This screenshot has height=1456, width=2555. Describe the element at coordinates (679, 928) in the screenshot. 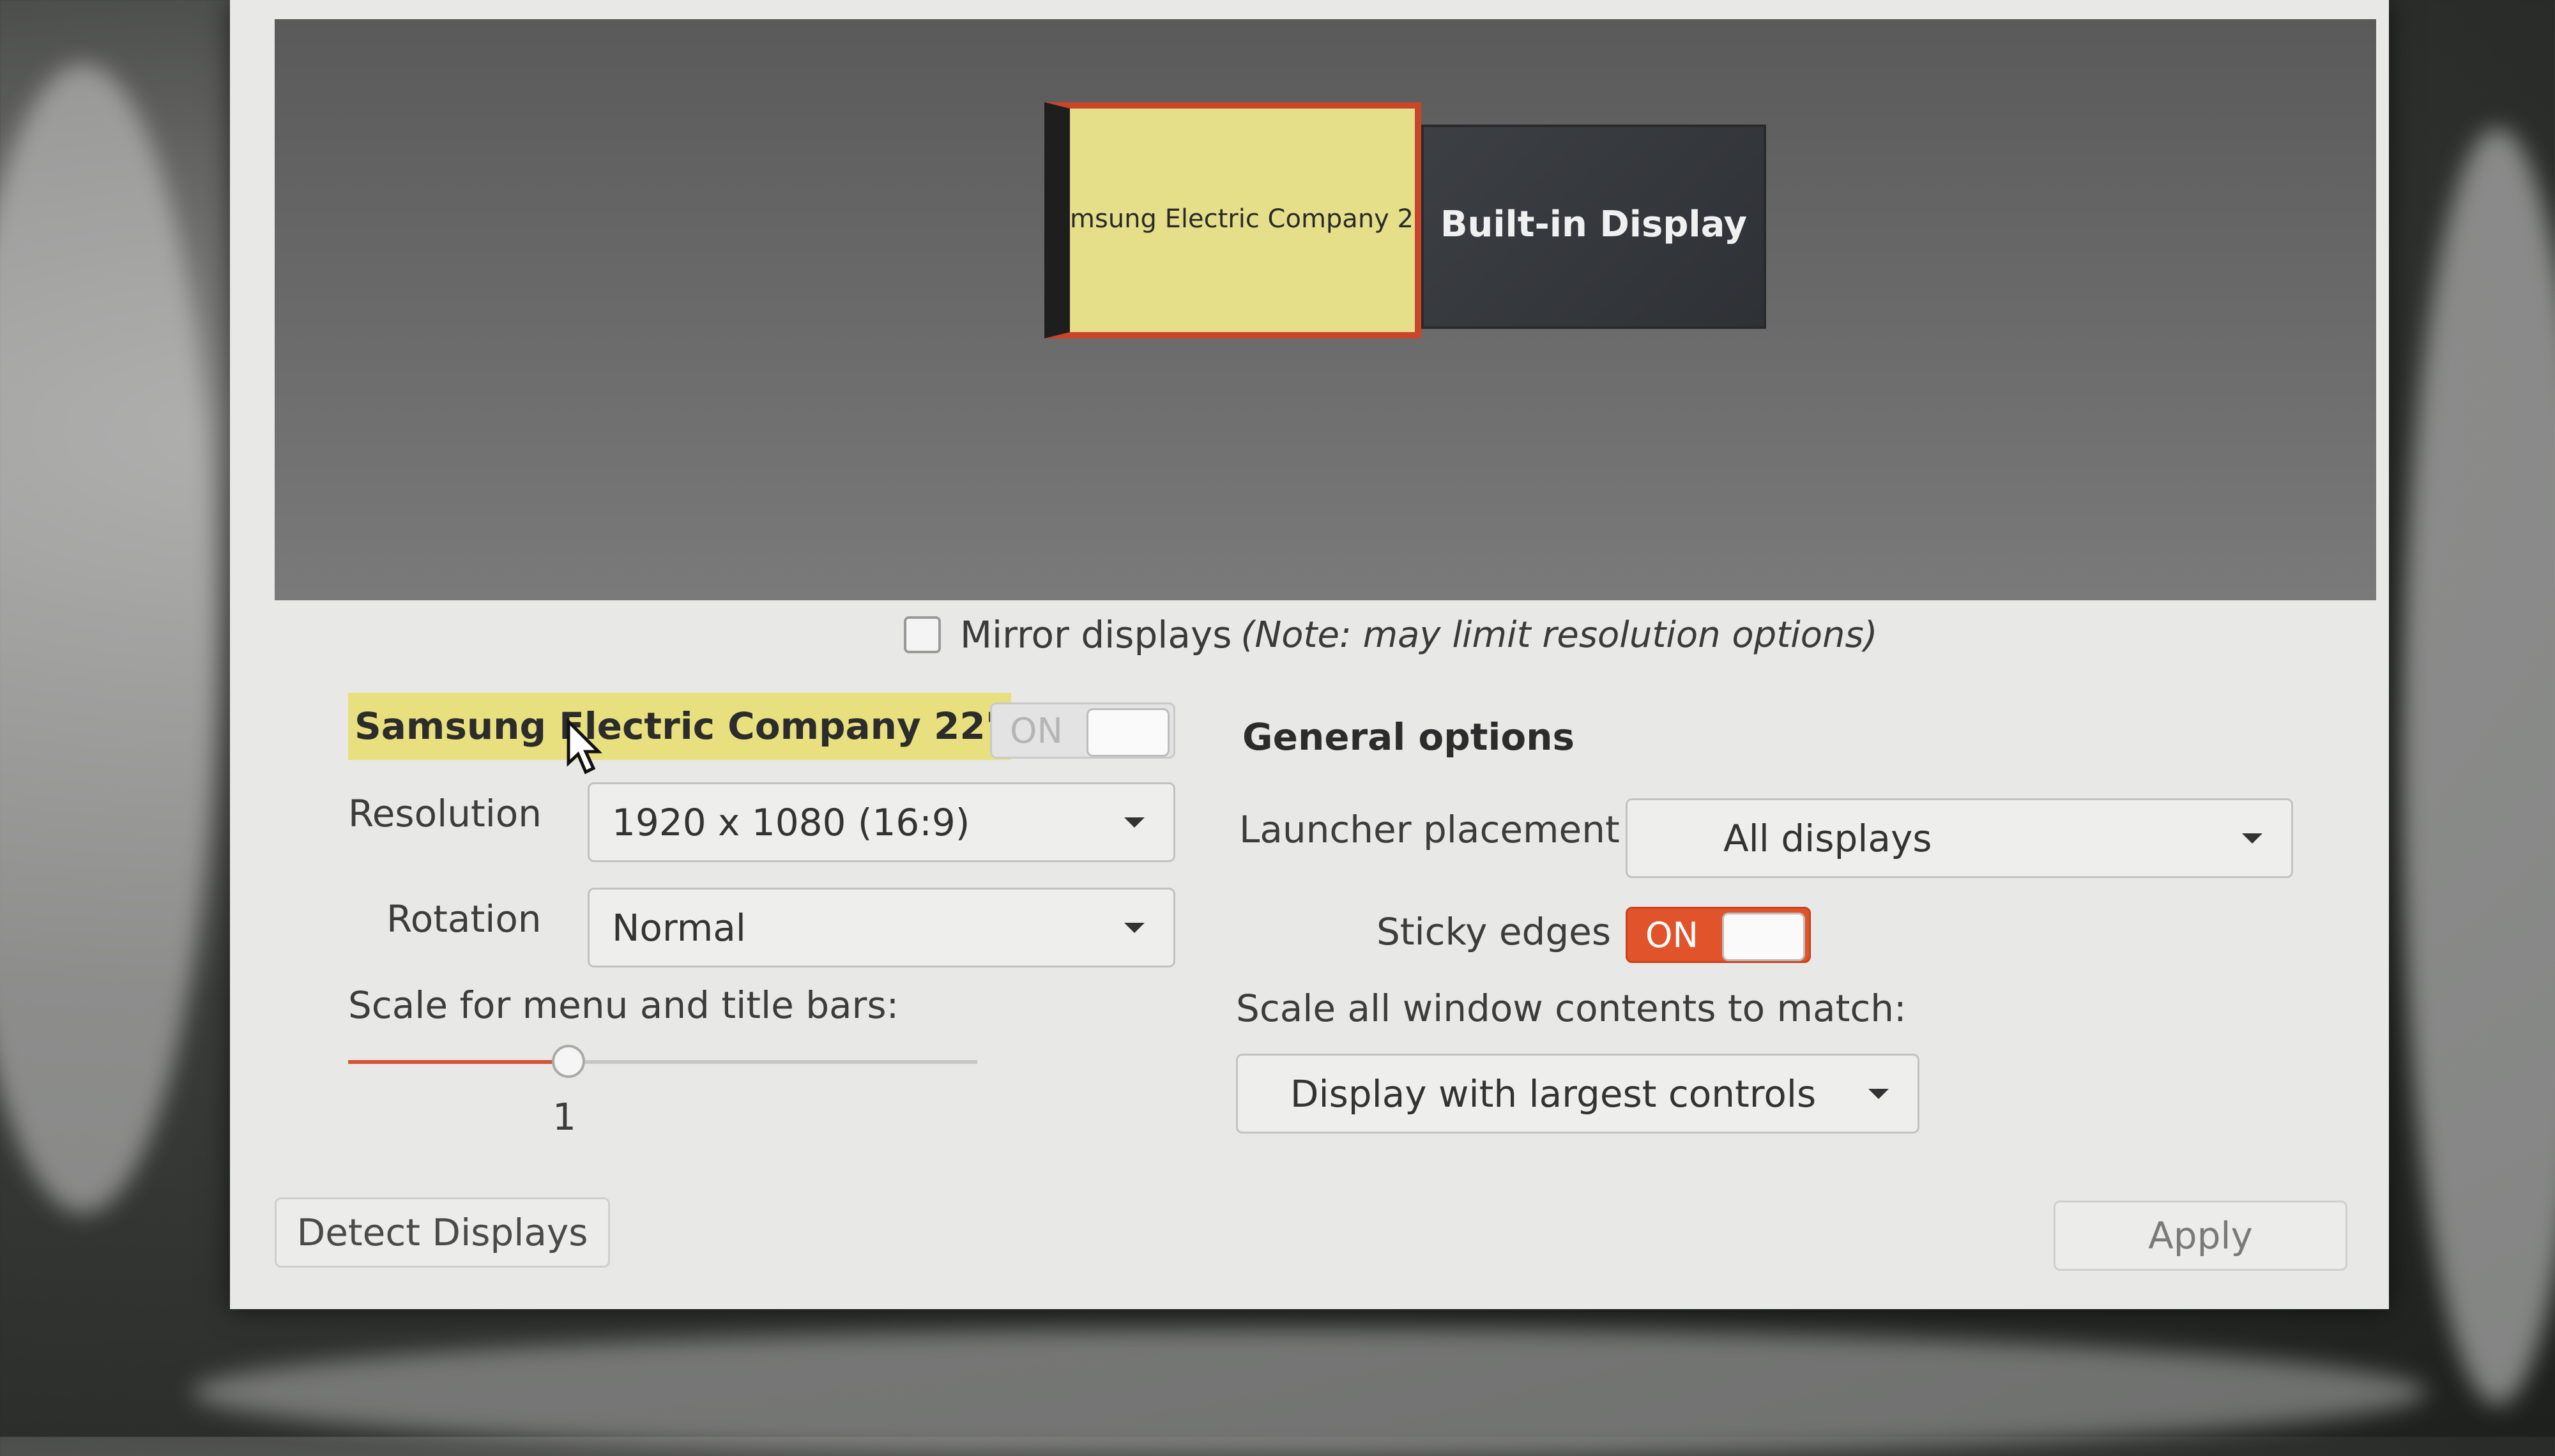

I see `rotation-value: Normal` at that location.